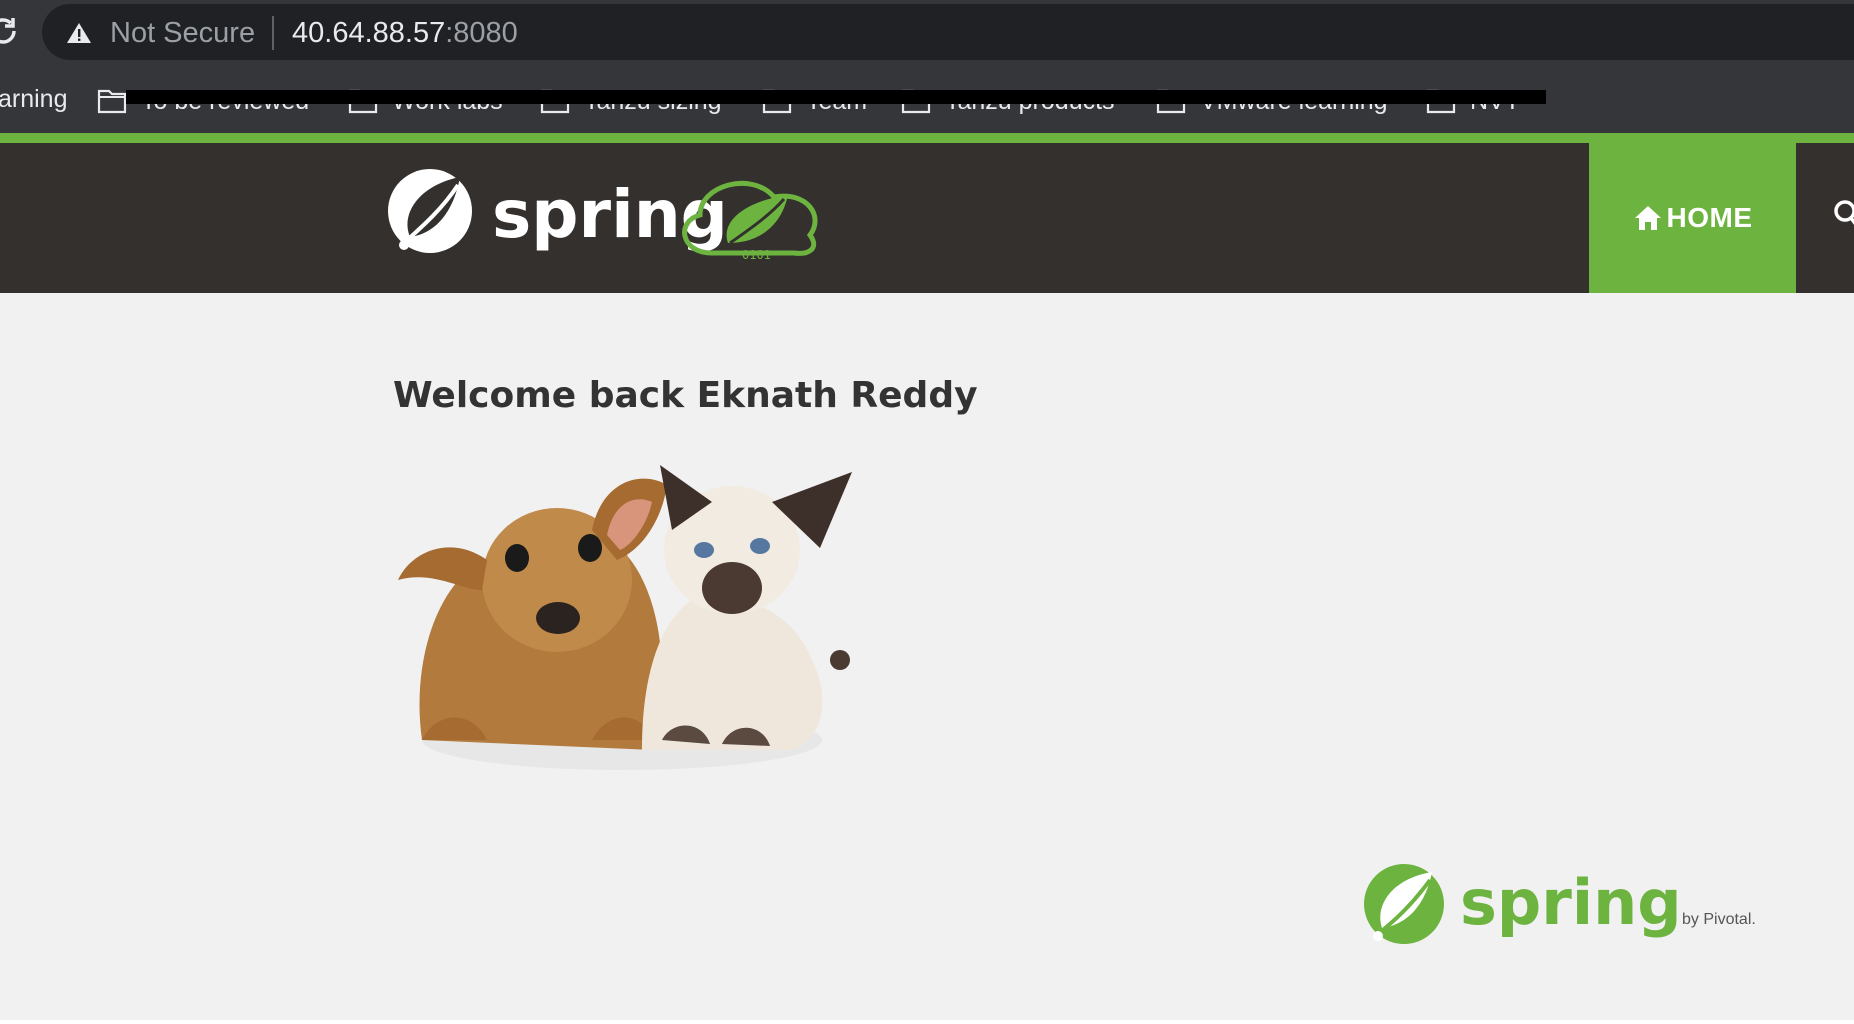 This screenshot has height=1024, width=1854. Describe the element at coordinates (273, 33) in the screenshot. I see `url-separator` at that location.